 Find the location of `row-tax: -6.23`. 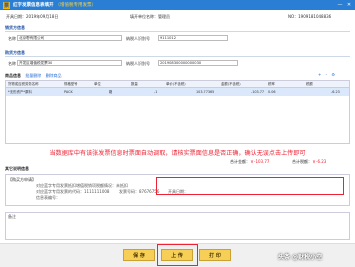

row-tax: -6.23 is located at coordinates (335, 92).